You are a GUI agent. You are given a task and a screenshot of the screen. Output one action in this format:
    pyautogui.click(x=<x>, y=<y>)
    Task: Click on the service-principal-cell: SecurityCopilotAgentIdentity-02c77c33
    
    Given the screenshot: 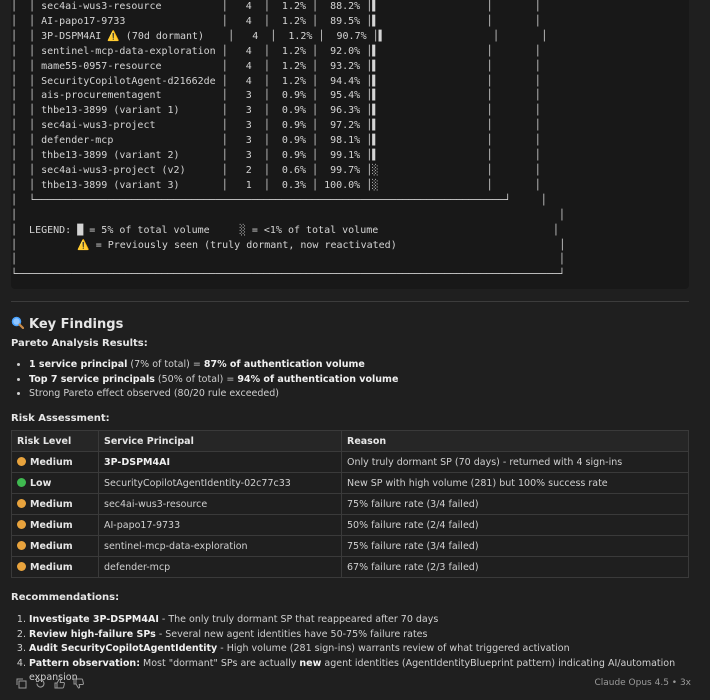 What is the action you would take?
    pyautogui.click(x=220, y=483)
    